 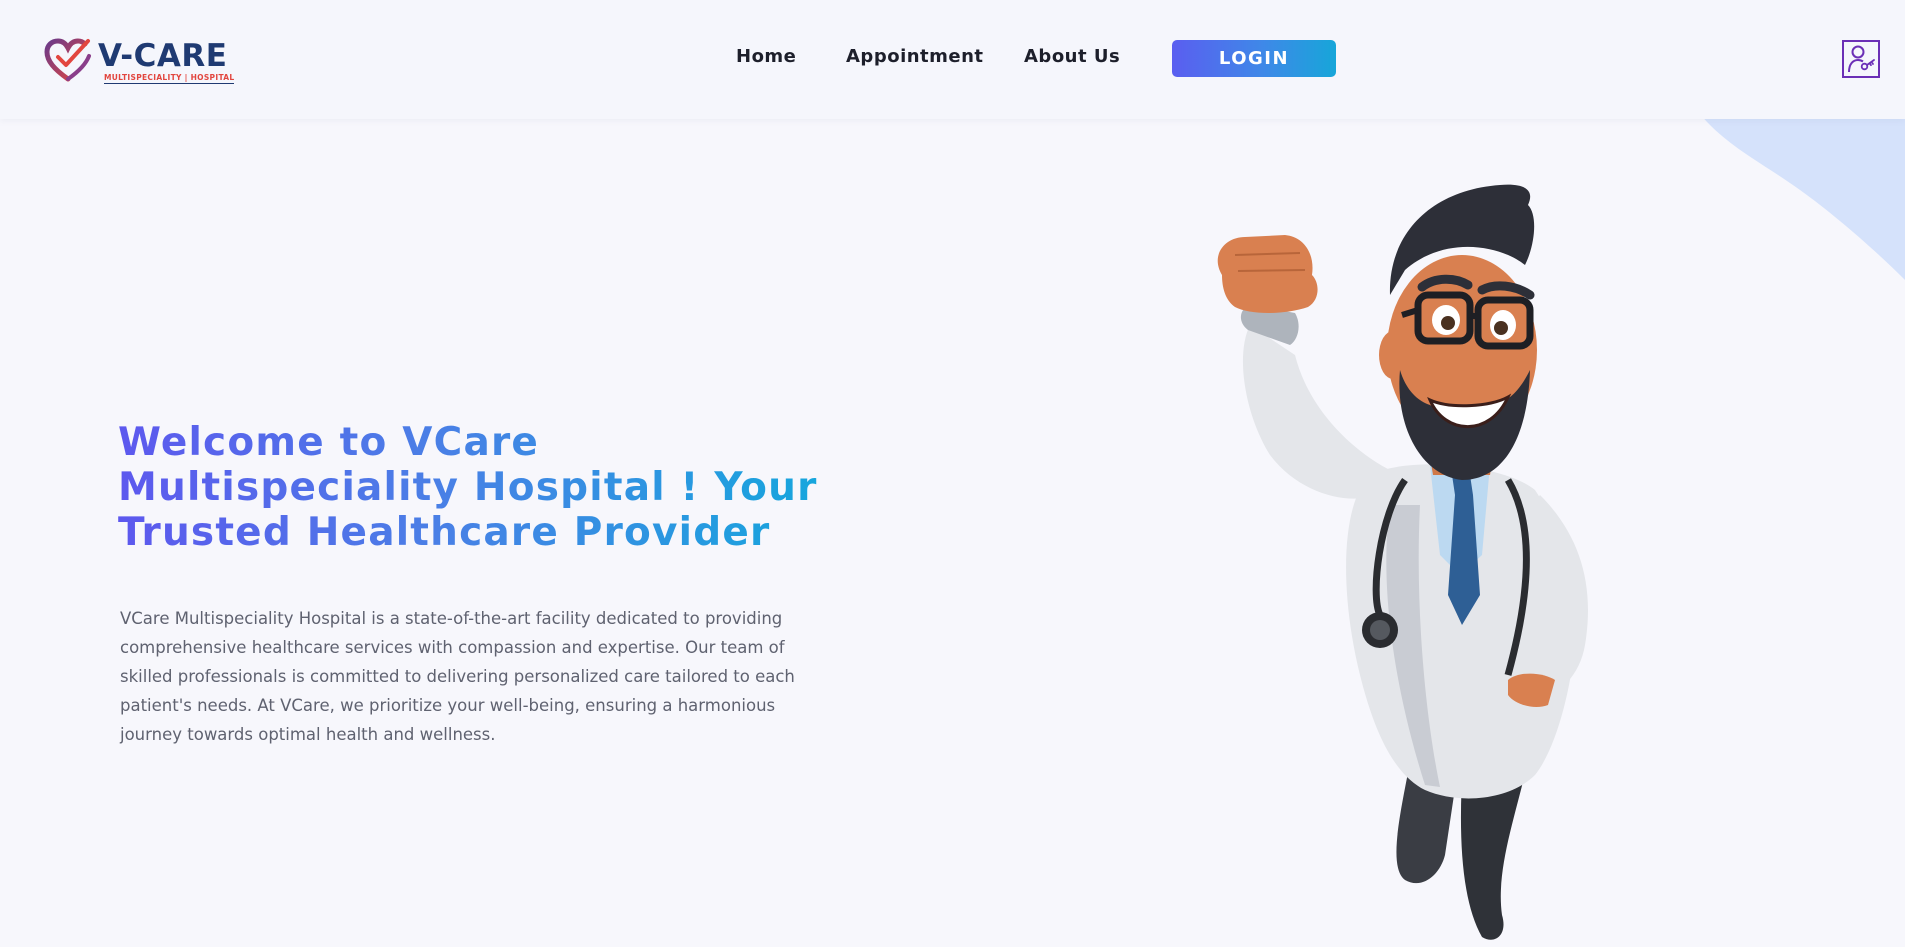 I want to click on login-button: LOGIN, so click(x=1254, y=58).